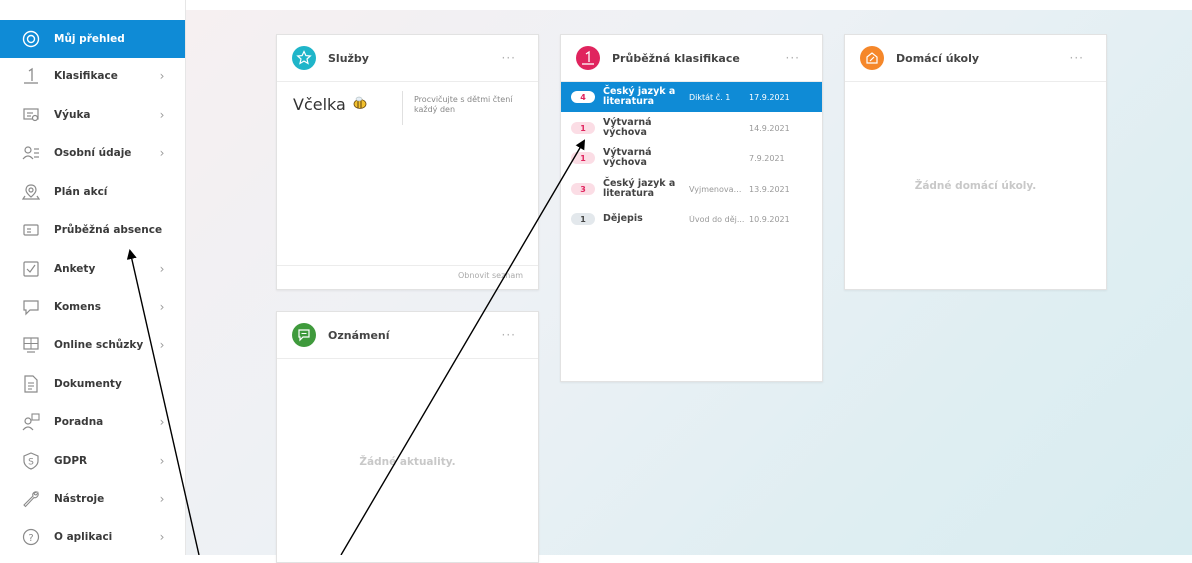 The height and width of the screenshot is (563, 1192). I want to click on sidebar-item-surveys: Ankety ›, so click(92, 269).